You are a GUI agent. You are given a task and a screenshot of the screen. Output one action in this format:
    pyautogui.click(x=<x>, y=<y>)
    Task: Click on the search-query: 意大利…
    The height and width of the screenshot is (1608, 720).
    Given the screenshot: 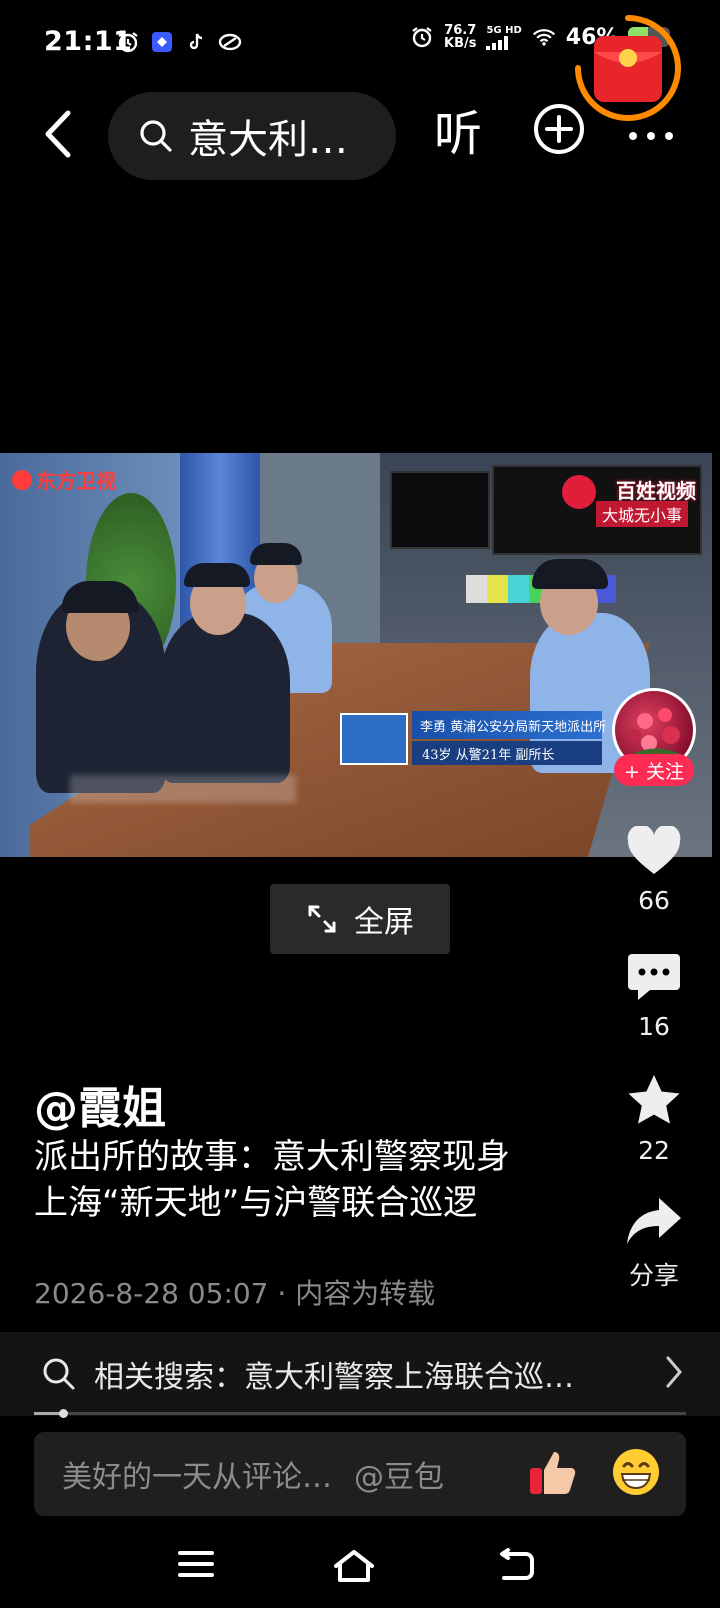 What is the action you would take?
    pyautogui.click(x=268, y=140)
    